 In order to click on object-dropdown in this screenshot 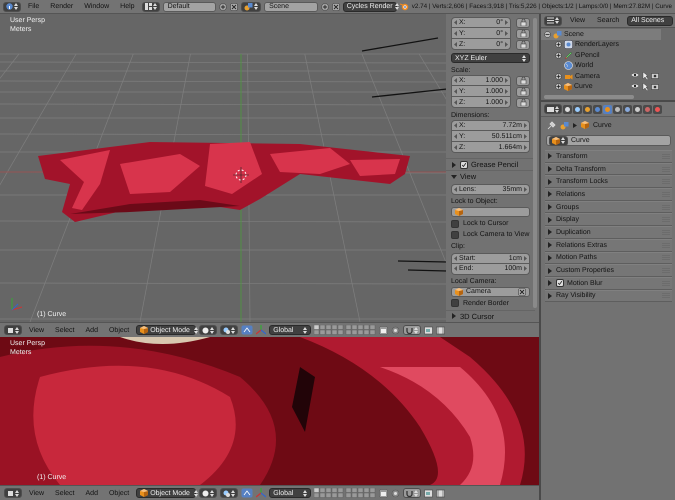, I will do `click(558, 141)`.